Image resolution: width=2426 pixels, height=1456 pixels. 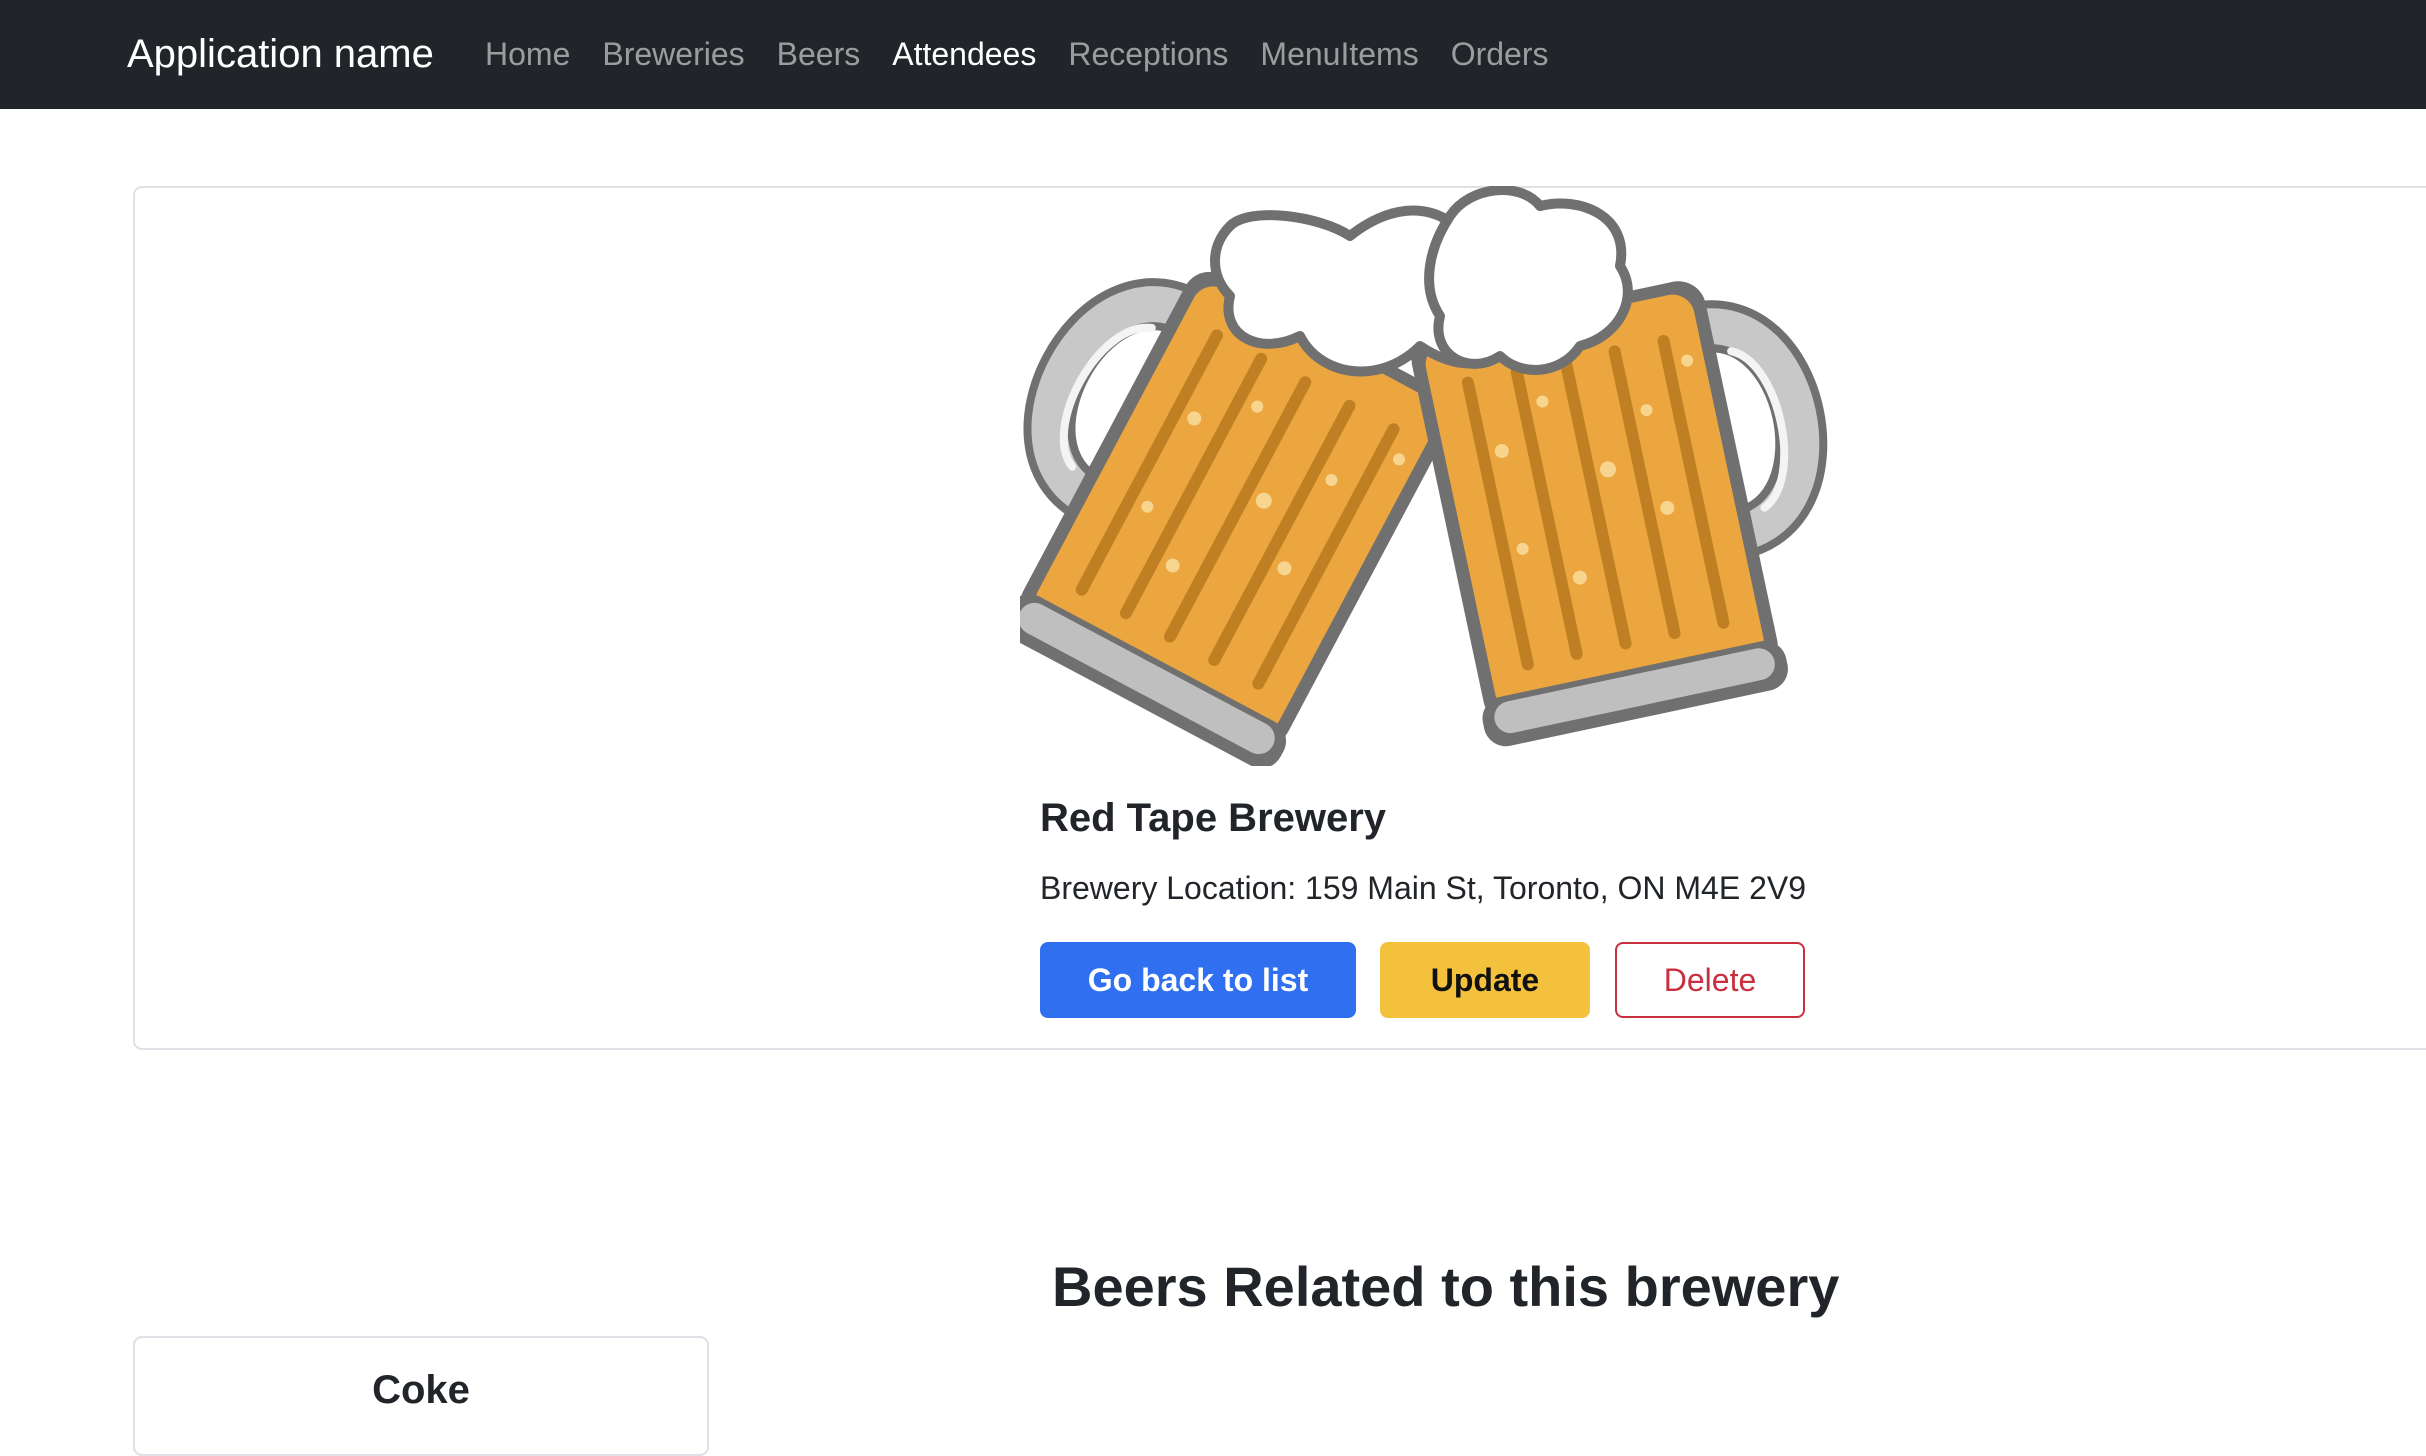 What do you see at coordinates (421, 1390) in the screenshot?
I see `beer-card-title: Coke` at bounding box center [421, 1390].